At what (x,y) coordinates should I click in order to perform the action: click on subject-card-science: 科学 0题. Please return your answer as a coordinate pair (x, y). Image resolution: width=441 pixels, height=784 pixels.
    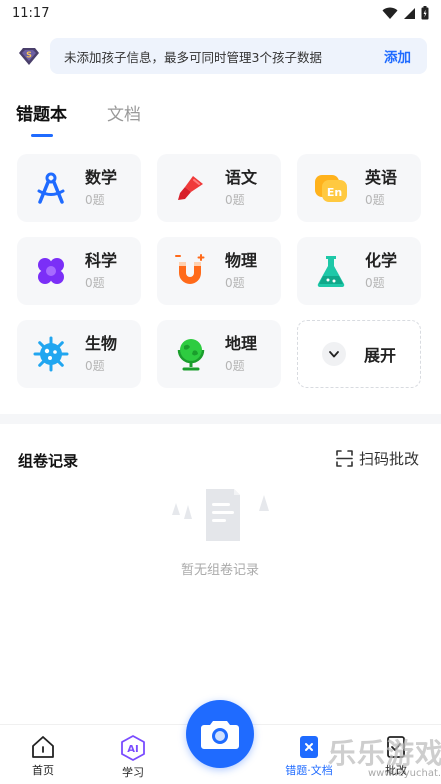
    Looking at the image, I should click on (79, 271).